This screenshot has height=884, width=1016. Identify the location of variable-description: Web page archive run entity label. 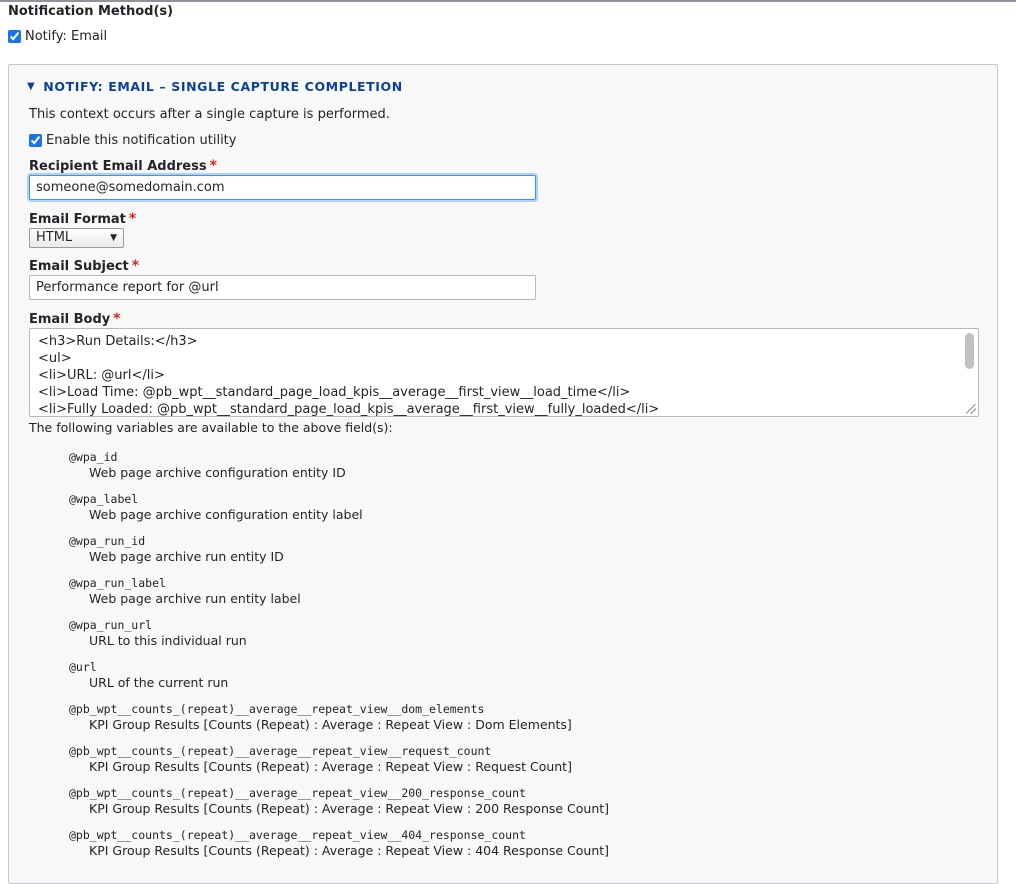
(195, 598).